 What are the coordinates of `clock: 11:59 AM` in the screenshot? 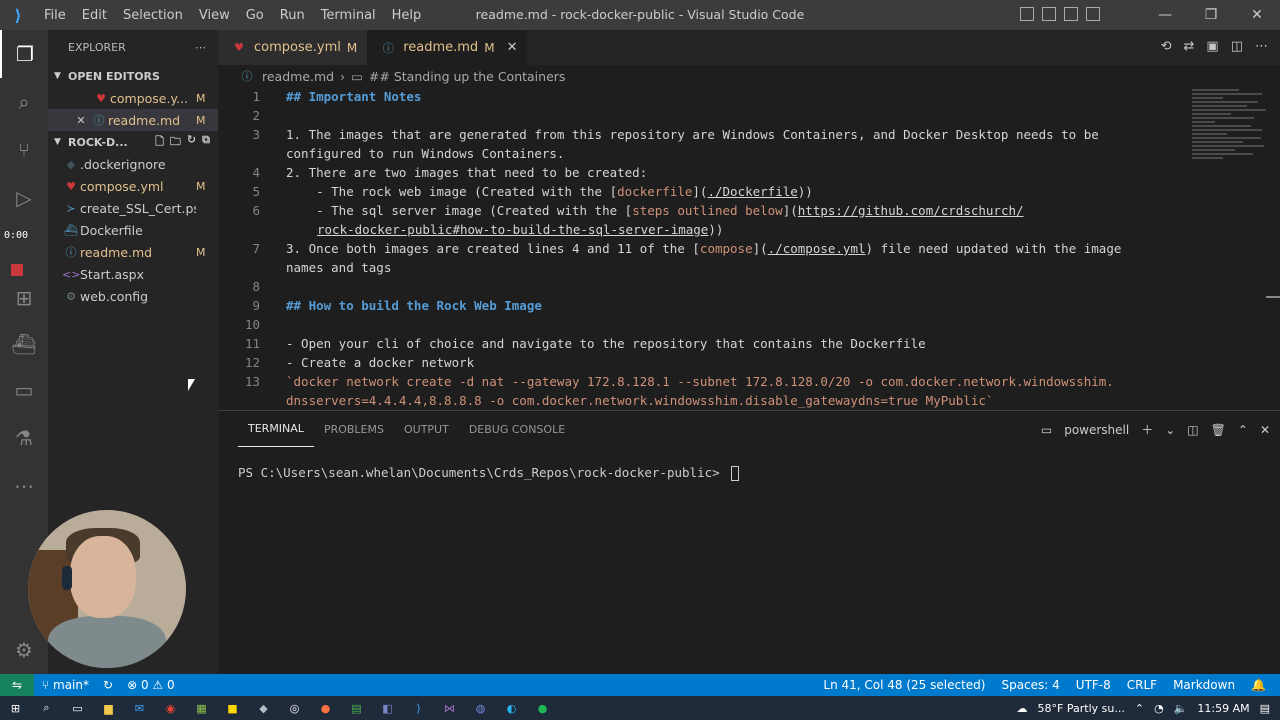 It's located at (1223, 708).